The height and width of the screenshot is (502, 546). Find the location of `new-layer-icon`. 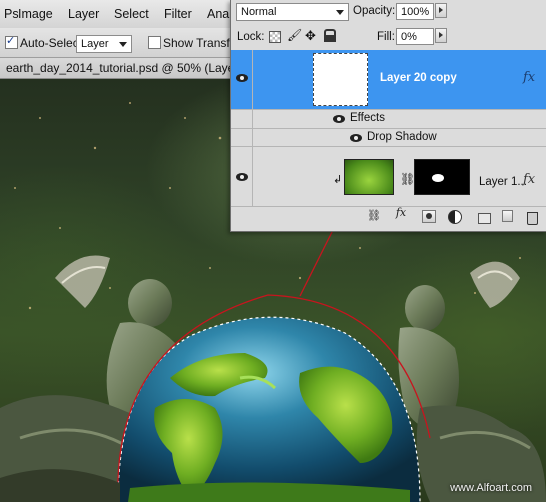

new-layer-icon is located at coordinates (507, 216).